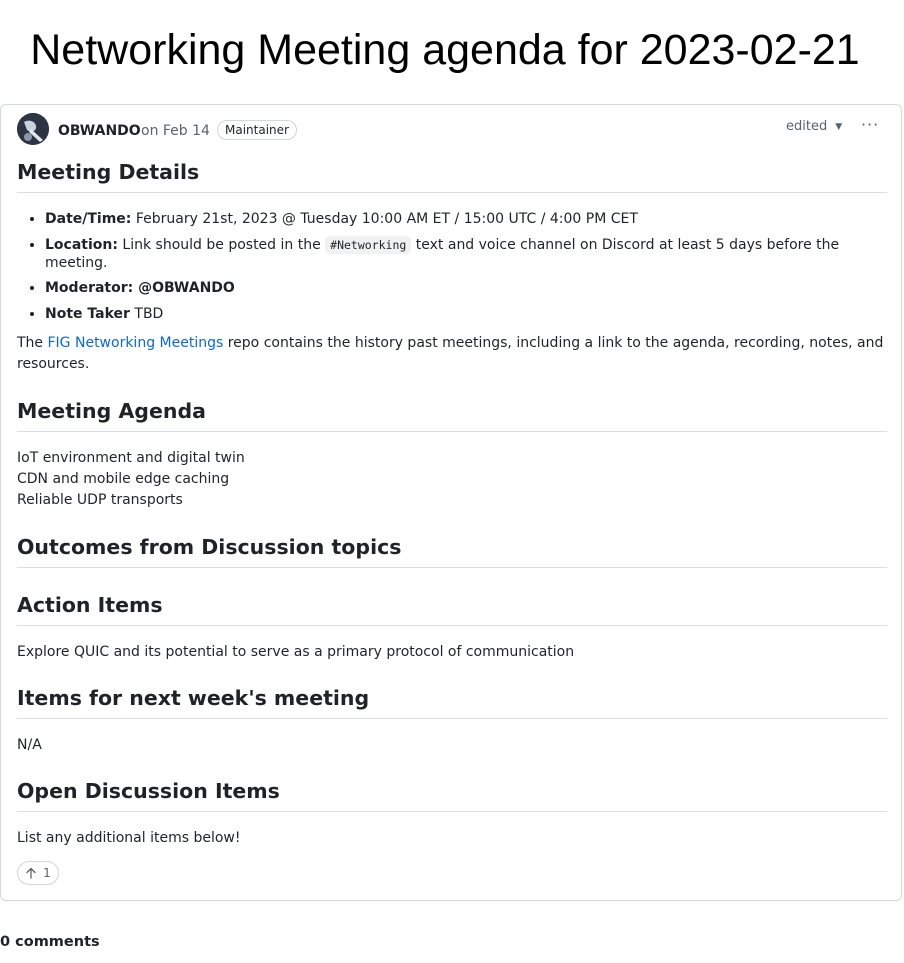 This screenshot has width=904, height=963. Describe the element at coordinates (452, 551) in the screenshot. I see `outcomes-heading: Outcomes from Discussion topics` at that location.